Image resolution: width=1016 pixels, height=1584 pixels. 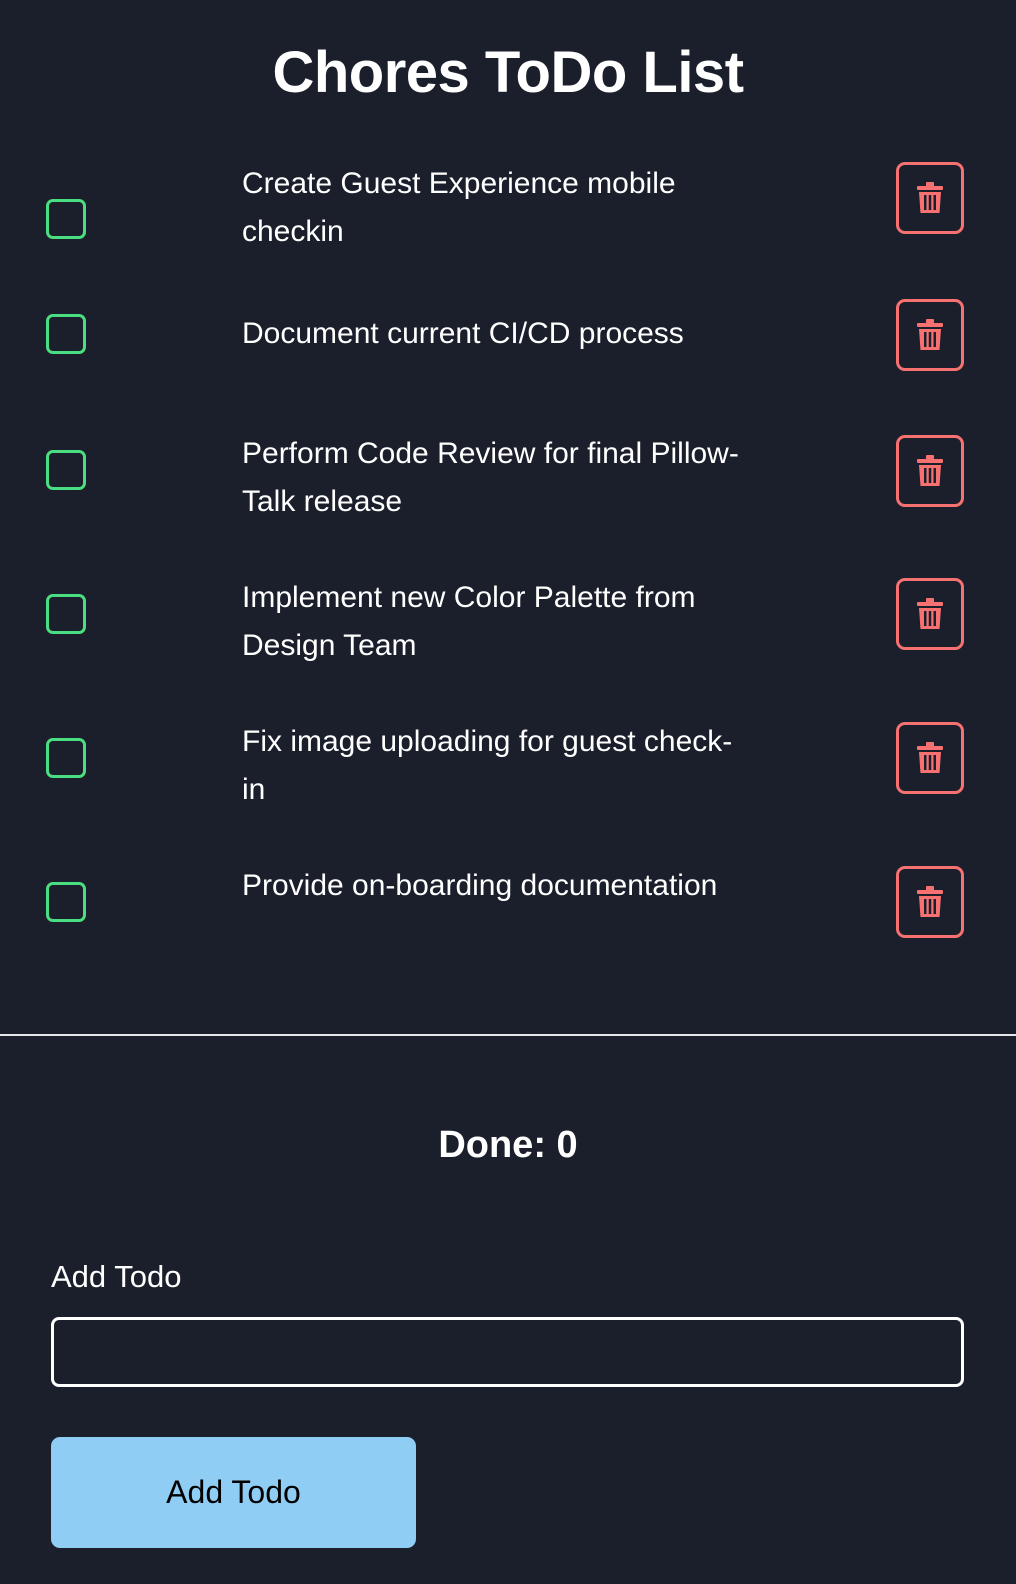 What do you see at coordinates (508, 72) in the screenshot?
I see `page-title: Chores ToDo List` at bounding box center [508, 72].